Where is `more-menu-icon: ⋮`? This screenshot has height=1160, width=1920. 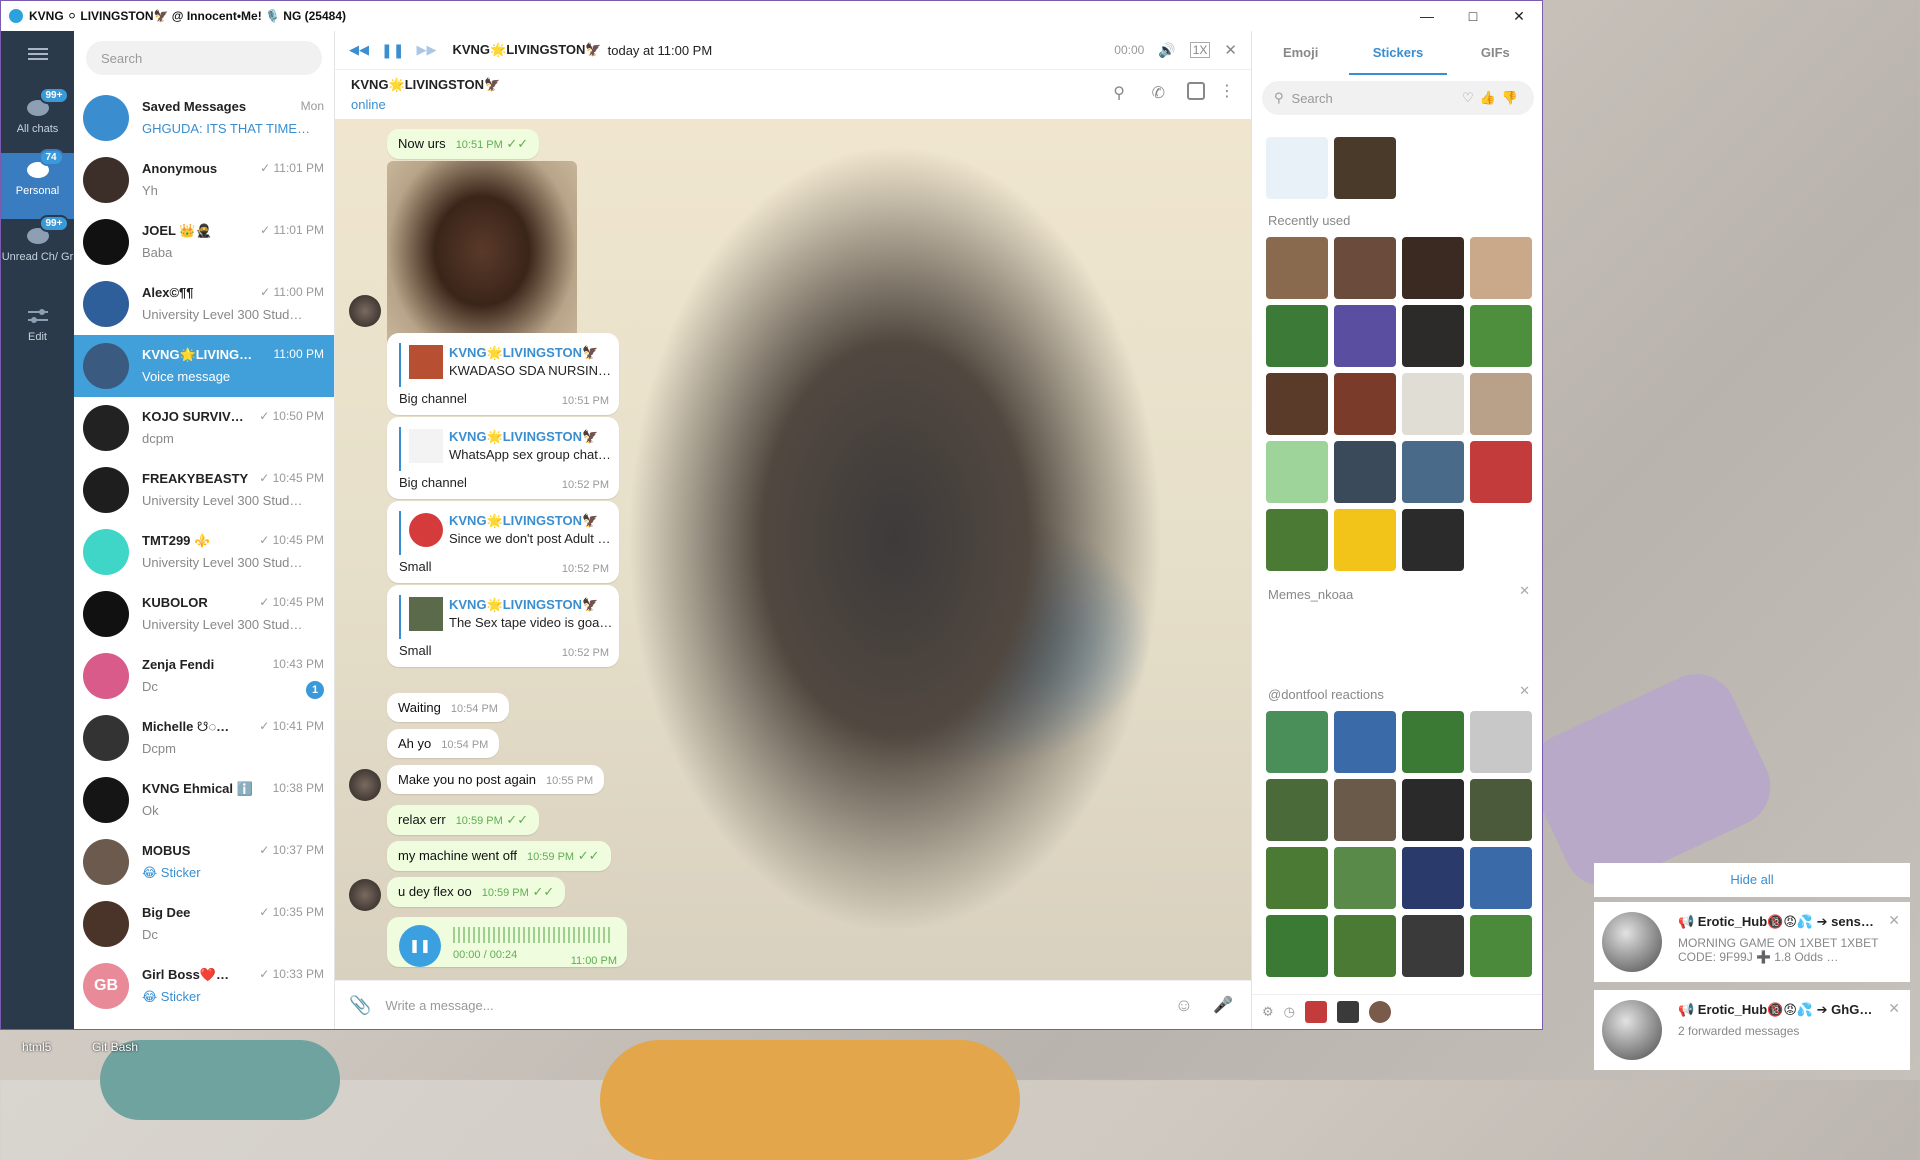 more-menu-icon: ⋮ is located at coordinates (1227, 91).